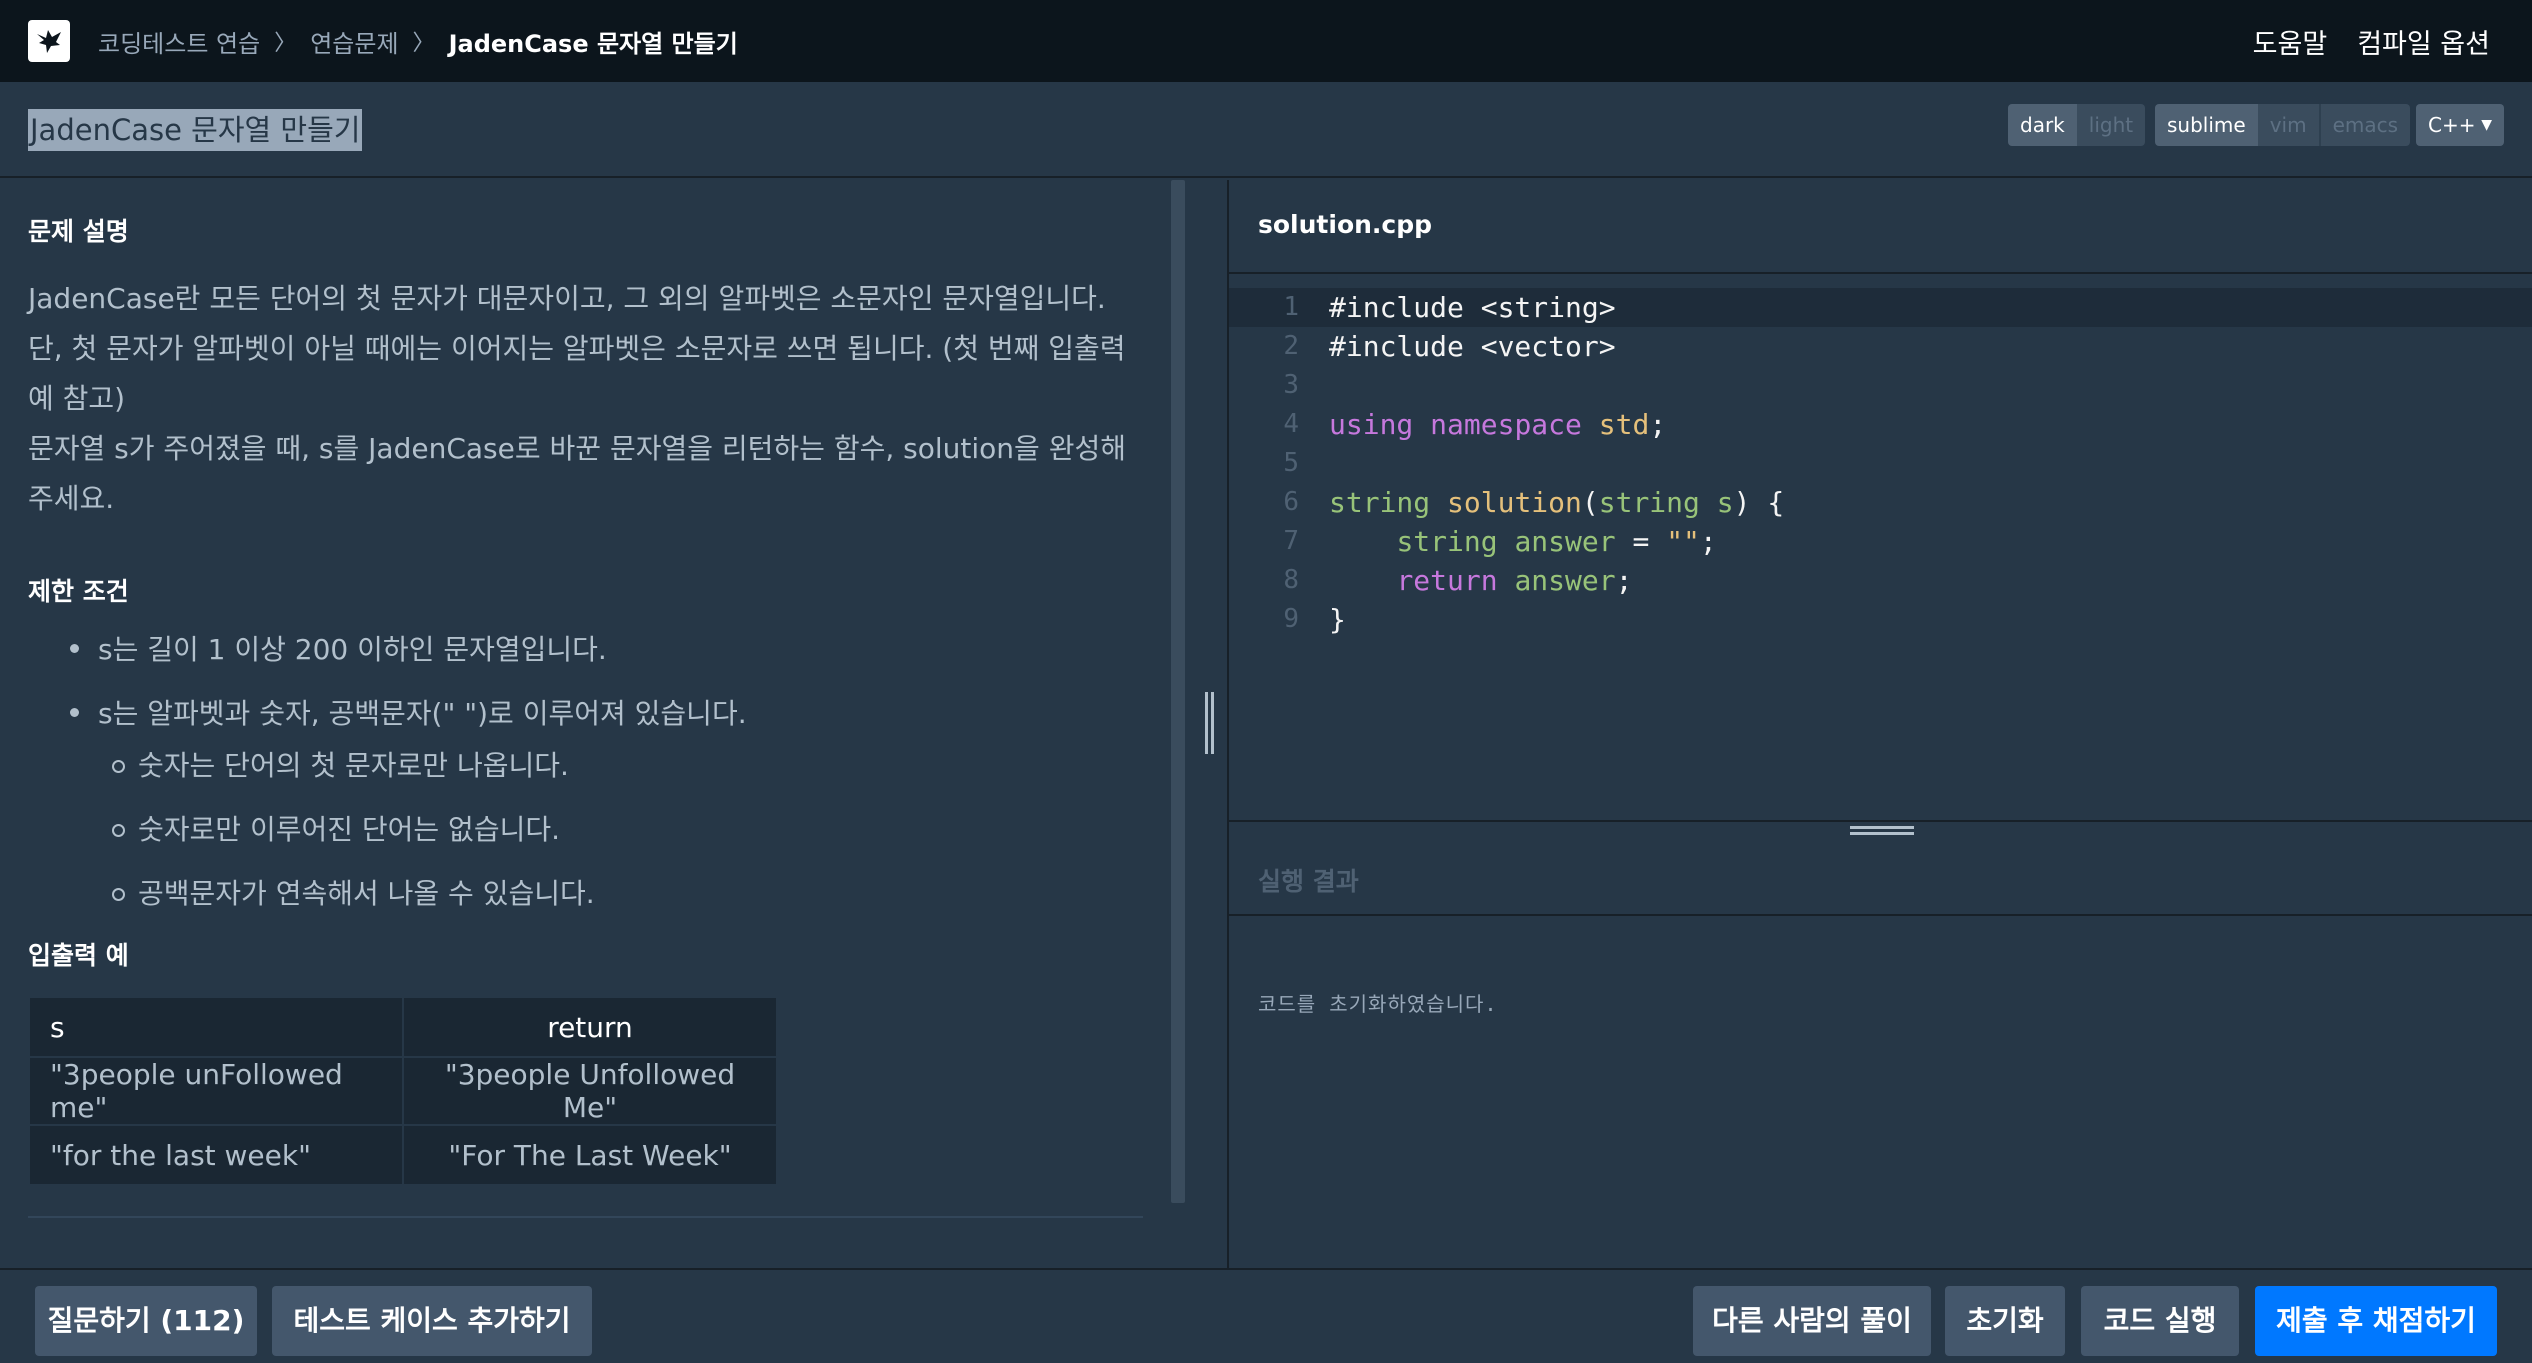 Image resolution: width=2532 pixels, height=1363 pixels. Describe the element at coordinates (1178, 691) in the screenshot. I see `problem-scrollbar` at that location.